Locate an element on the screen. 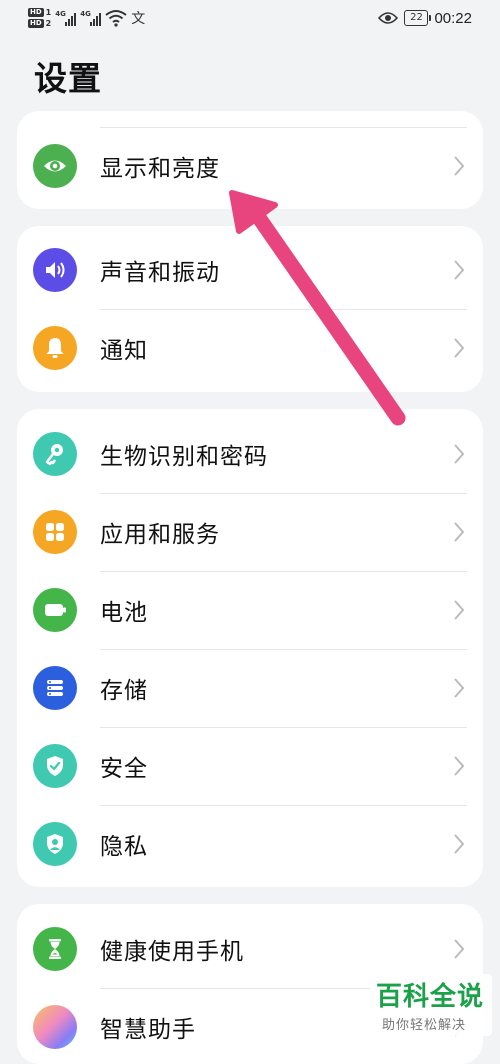  settings-item-security: 安全 is located at coordinates (250, 766).